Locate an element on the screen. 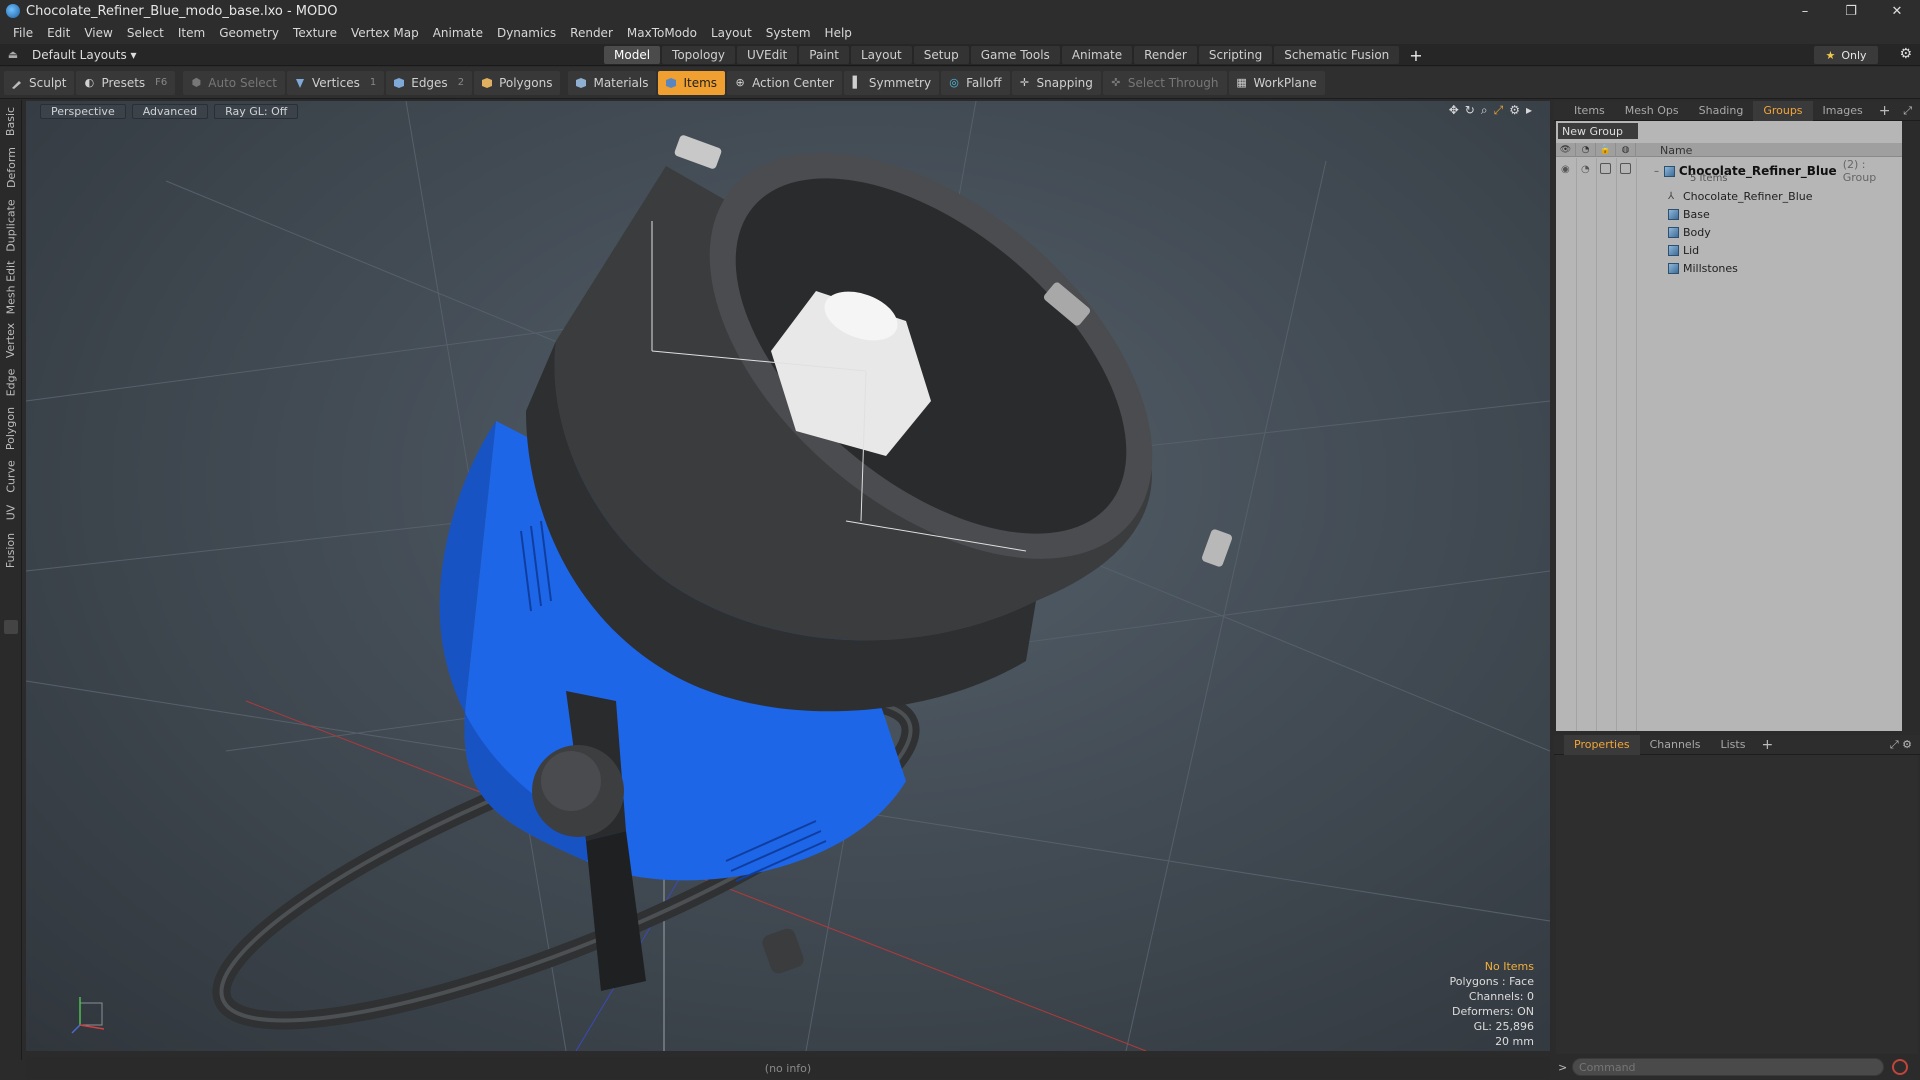 The width and height of the screenshot is (1920, 1080). tree-item: Base is located at coordinates (1729, 214).